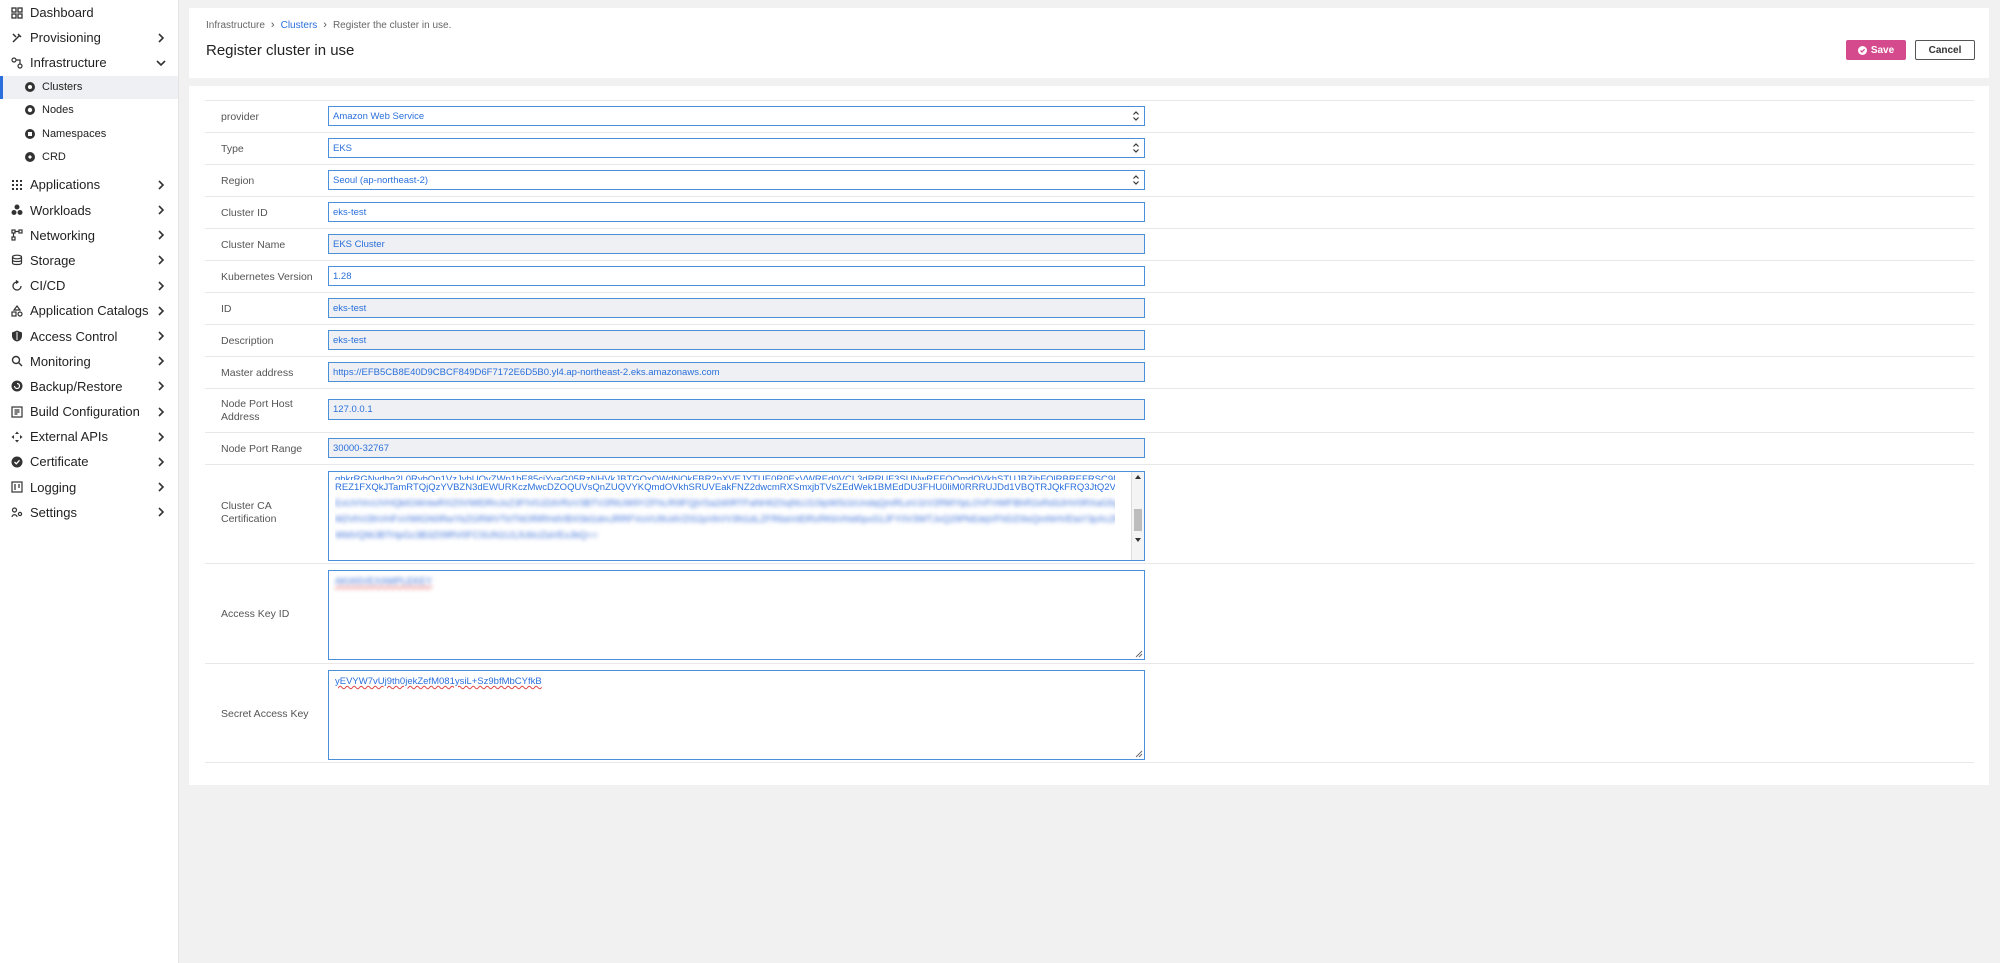  What do you see at coordinates (235, 25) in the screenshot?
I see `breadcrumb-infrastructure: Infrastructure` at bounding box center [235, 25].